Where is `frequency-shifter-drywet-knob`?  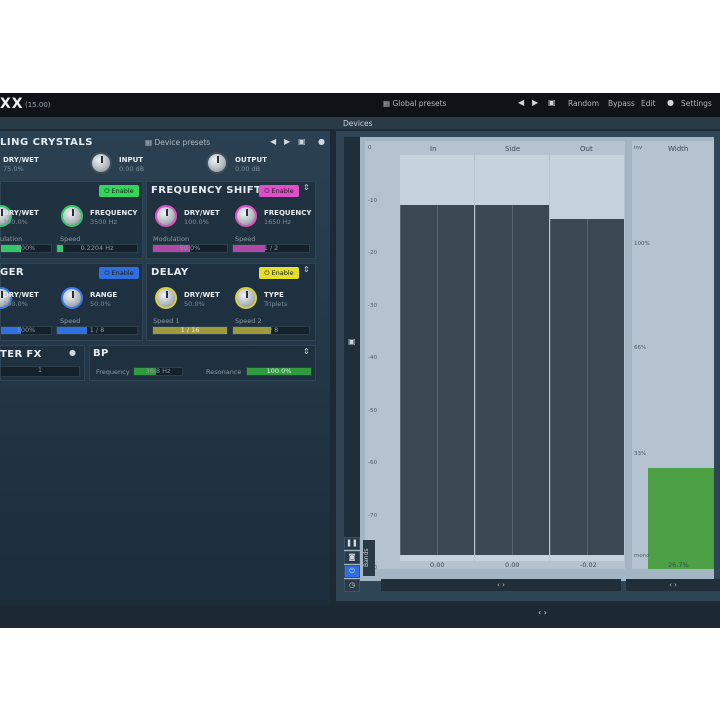 frequency-shifter-drywet-knob is located at coordinates (166, 216).